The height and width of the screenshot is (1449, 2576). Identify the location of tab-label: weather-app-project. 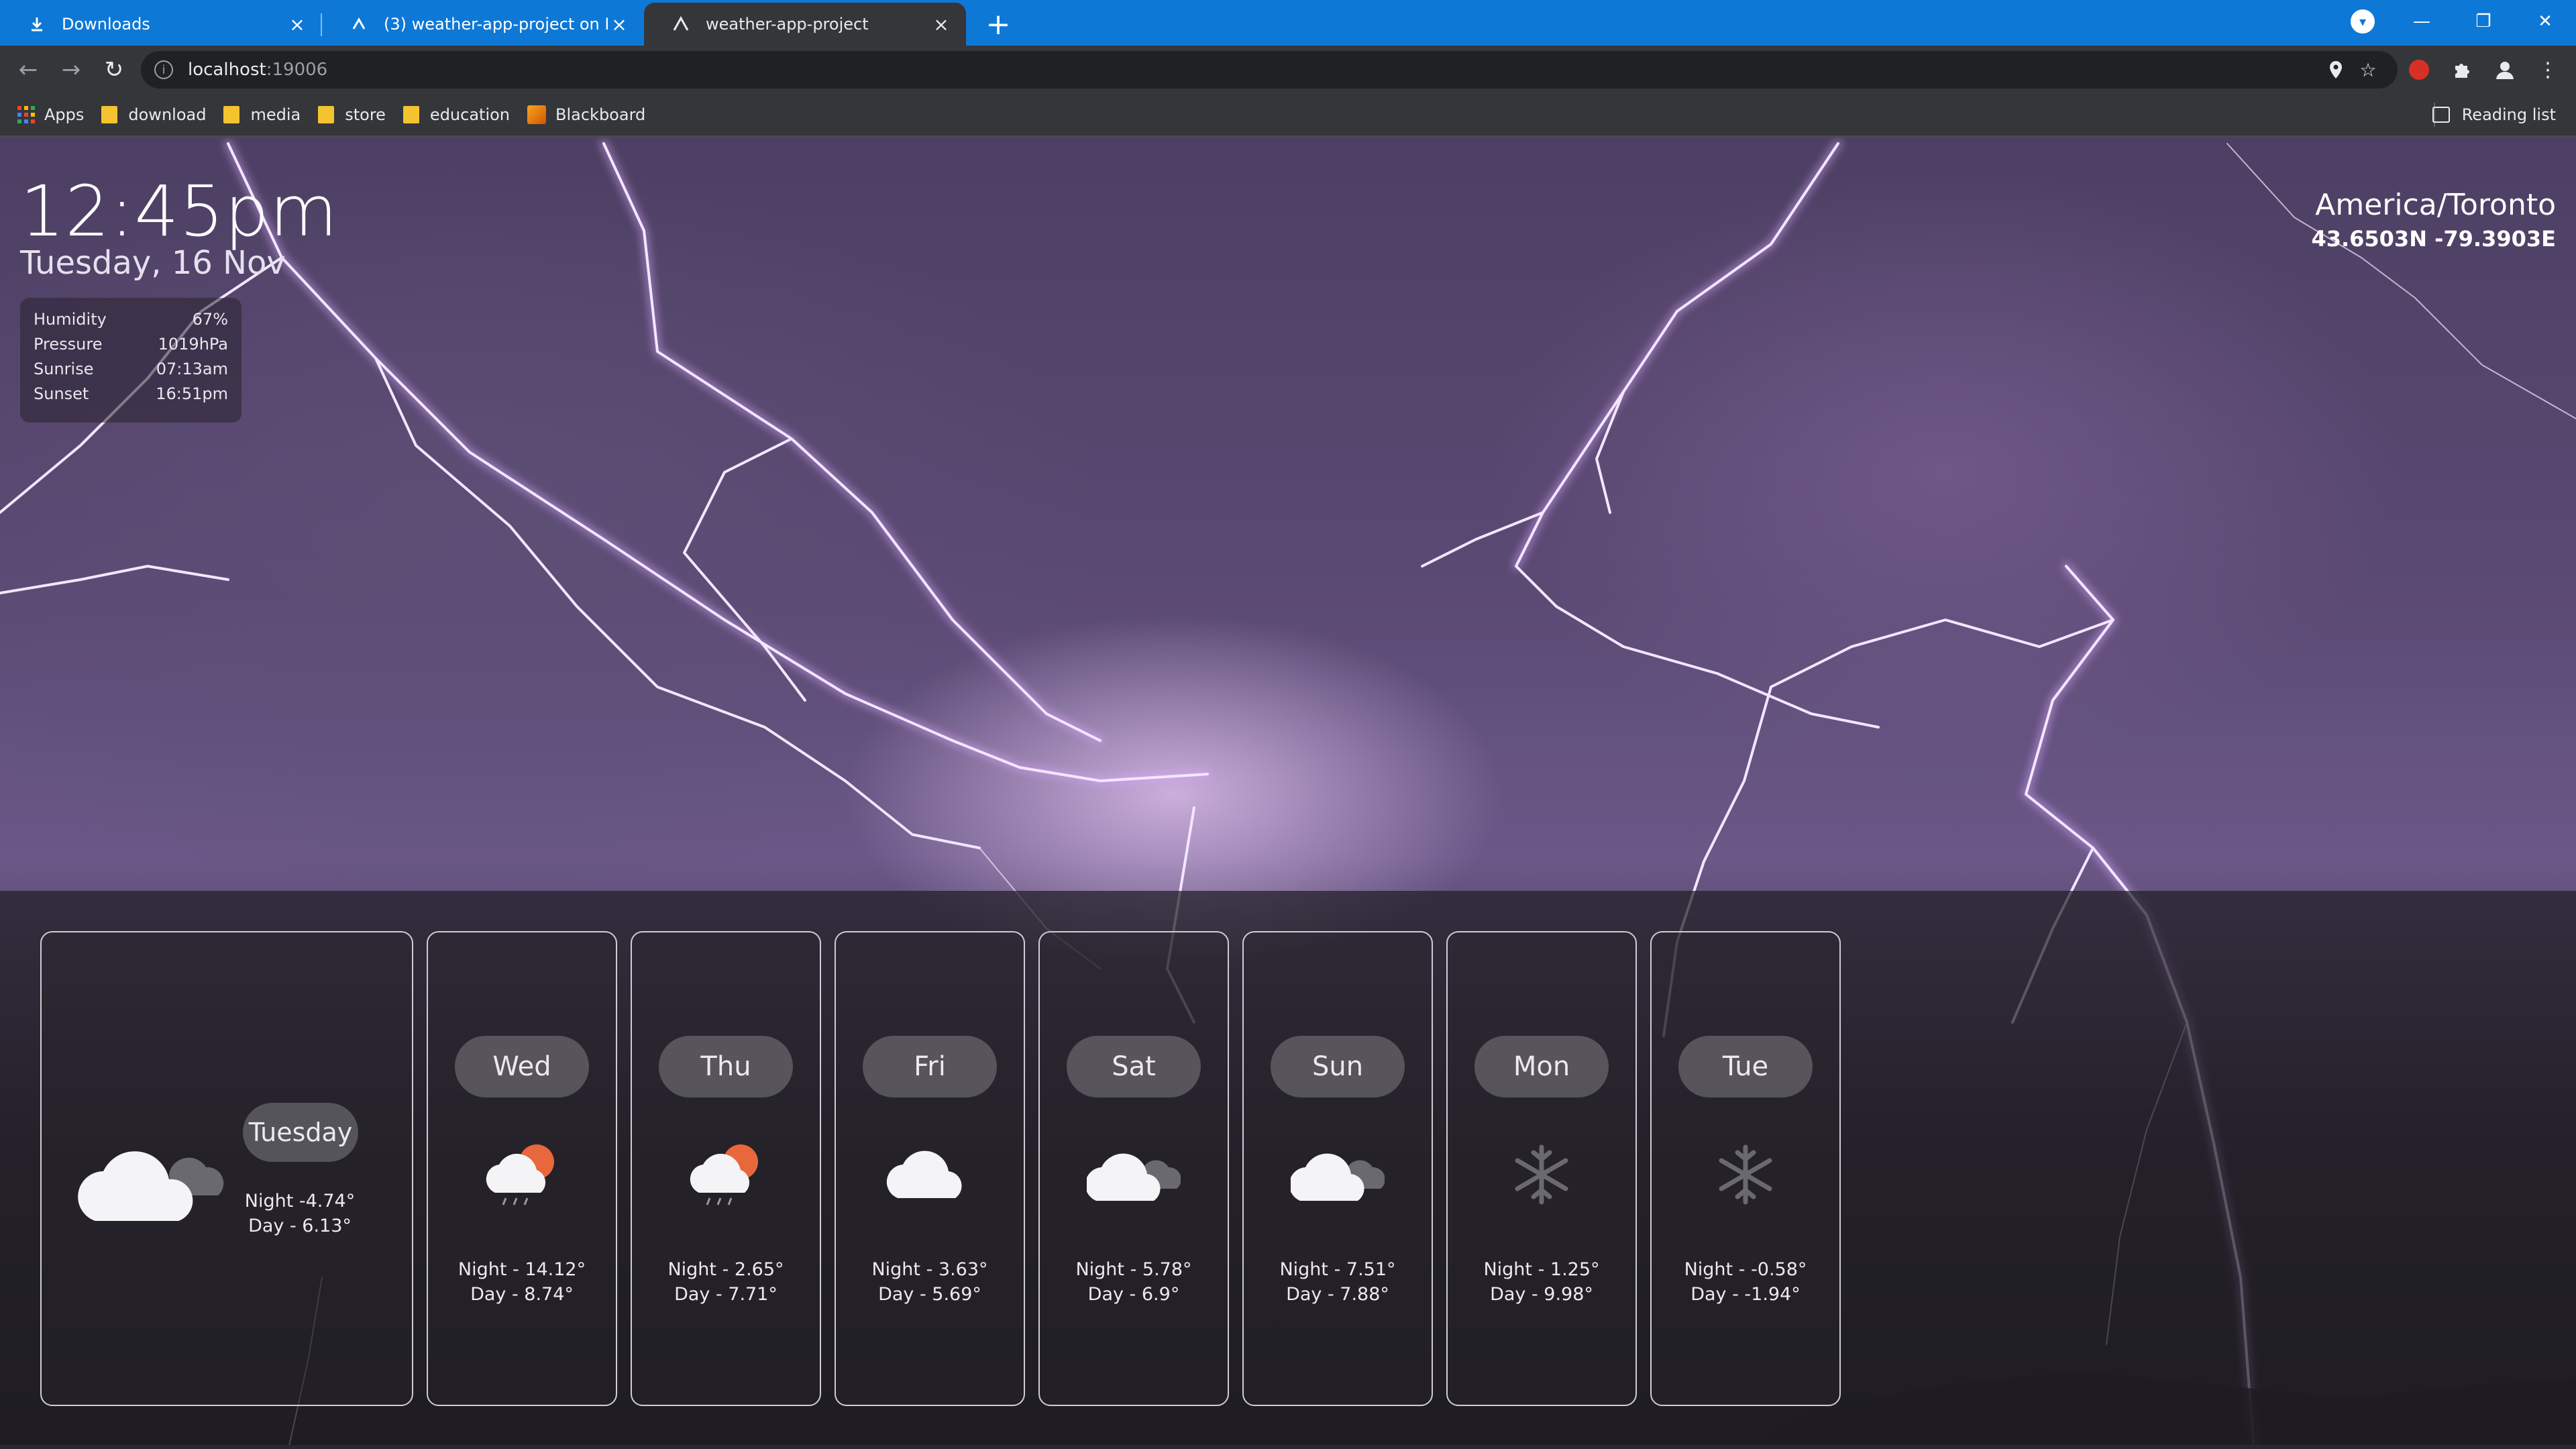
(787, 24).